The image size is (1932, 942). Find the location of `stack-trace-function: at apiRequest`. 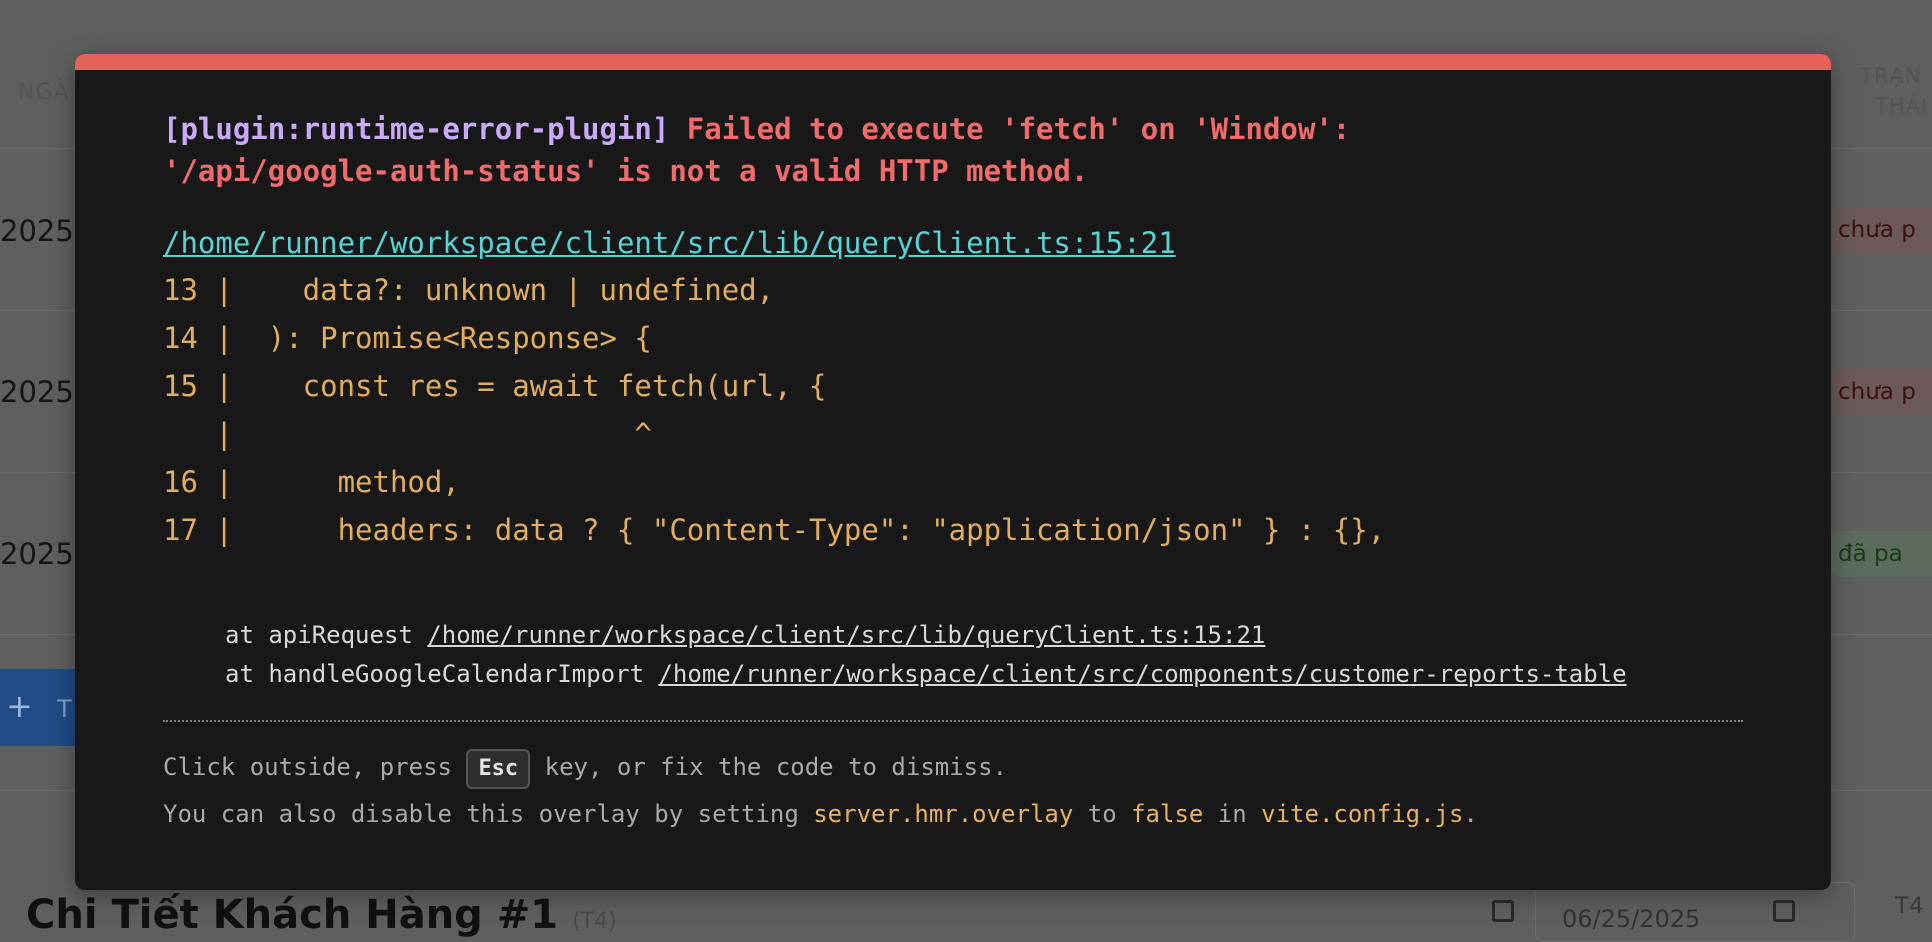

stack-trace-function: at apiRequest is located at coordinates (326, 635).